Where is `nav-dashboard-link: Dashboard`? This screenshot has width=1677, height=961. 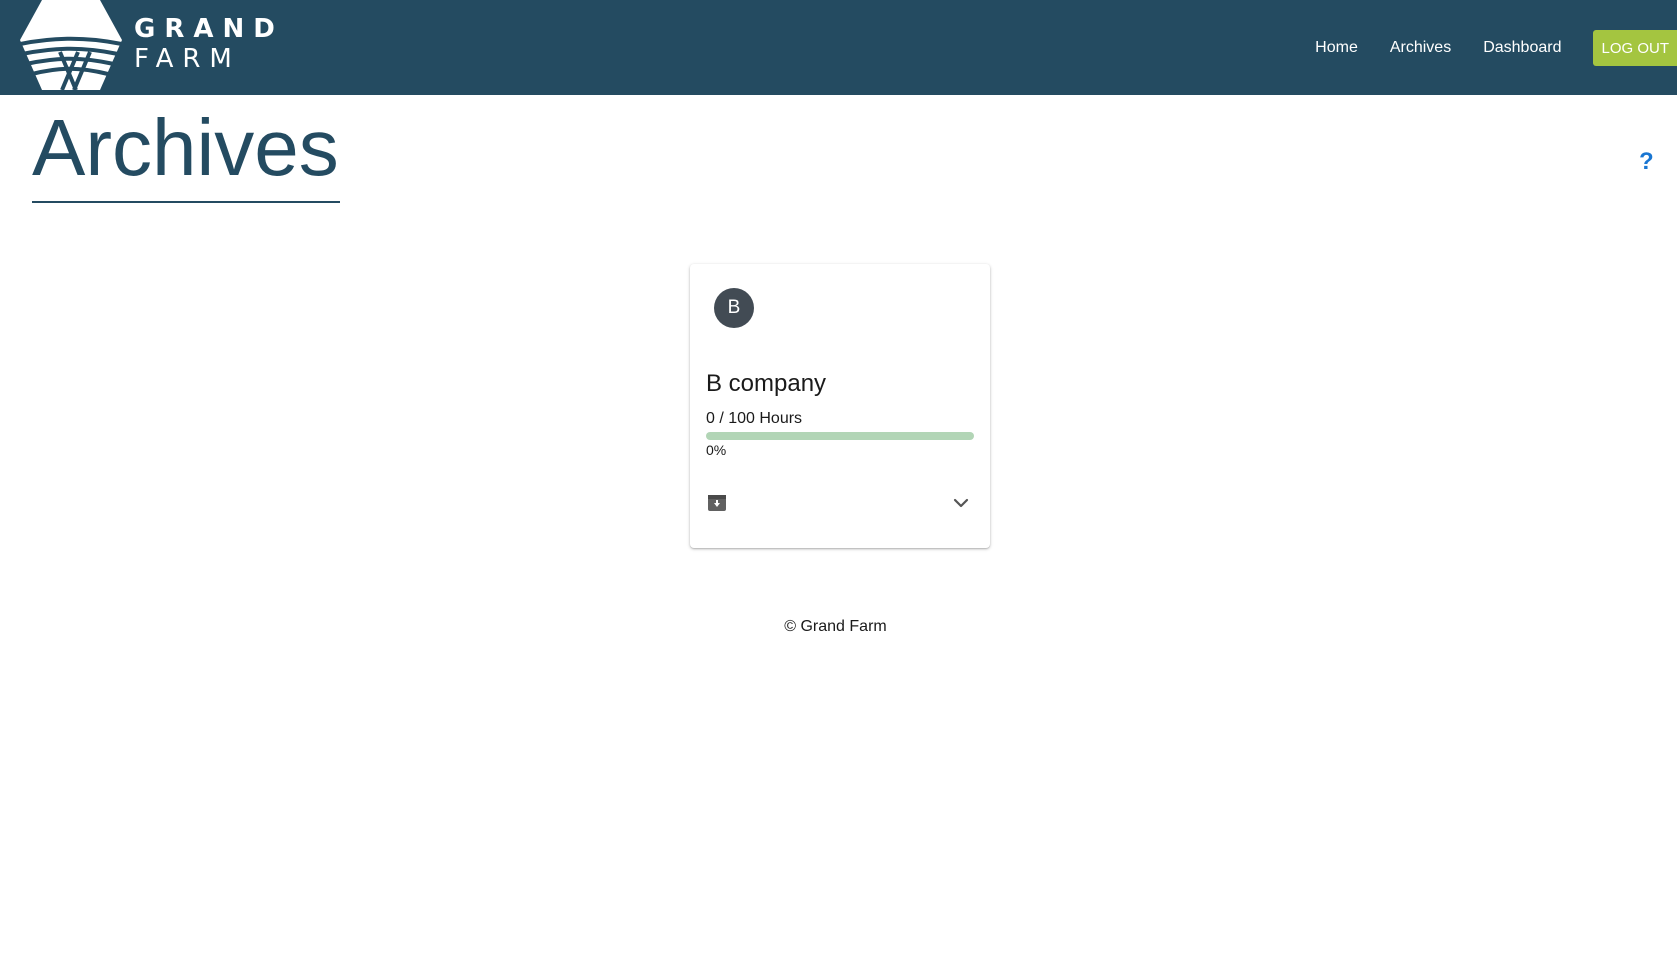
nav-dashboard-link: Dashboard is located at coordinates (1522, 48).